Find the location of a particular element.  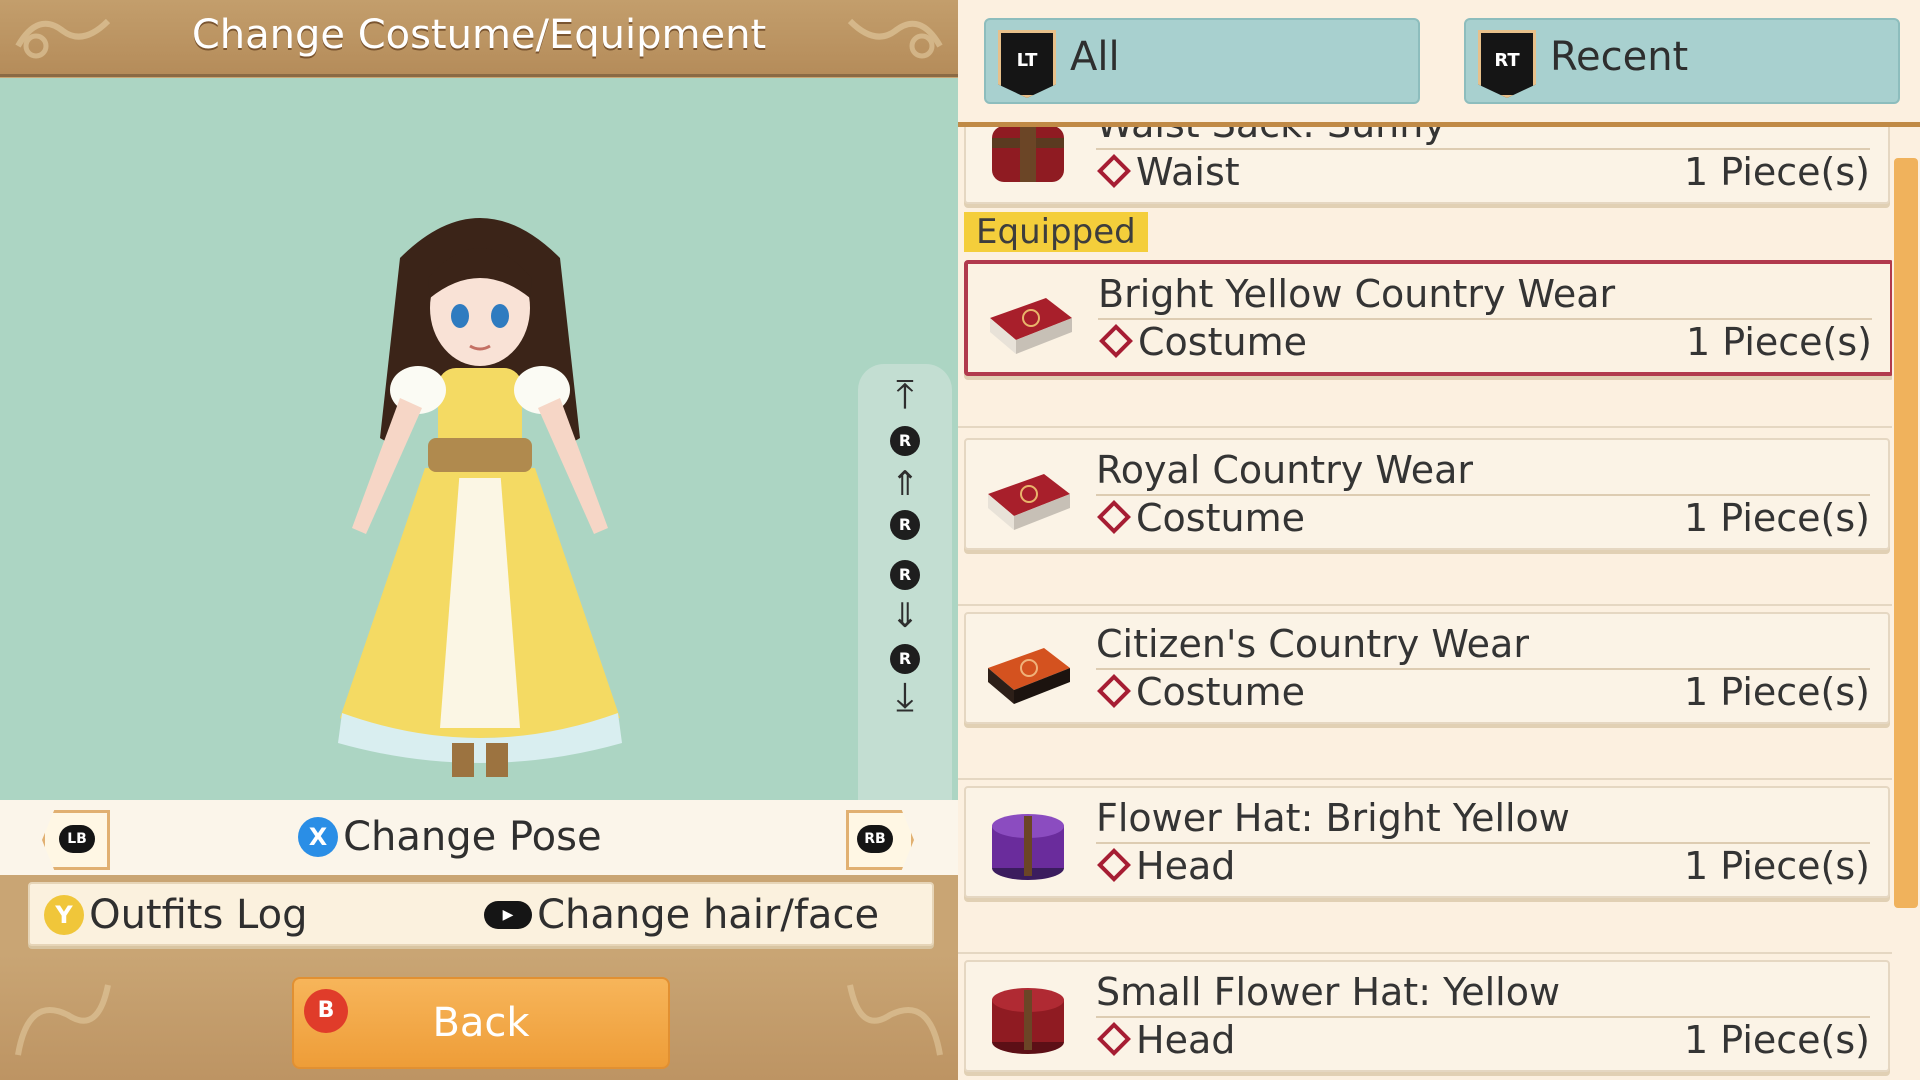

camera-controls: ⤒ R ⇑ R R ⇓ R ⤓ is located at coordinates (905, 616).